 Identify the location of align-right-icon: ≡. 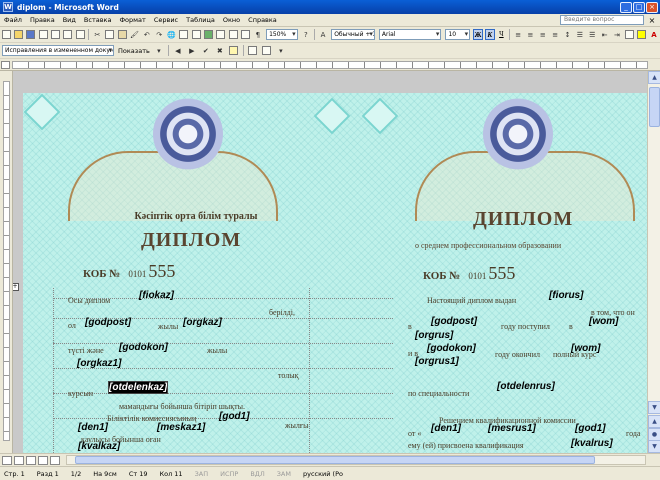
(543, 35).